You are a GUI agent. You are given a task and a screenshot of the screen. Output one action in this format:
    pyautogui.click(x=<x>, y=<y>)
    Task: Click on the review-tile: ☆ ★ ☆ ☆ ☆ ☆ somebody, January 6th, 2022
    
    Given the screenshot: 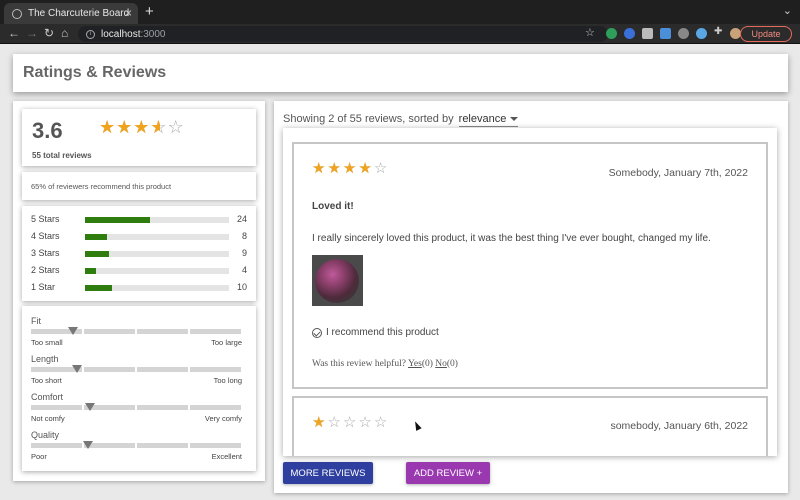 What is the action you would take?
    pyautogui.click(x=530, y=426)
    